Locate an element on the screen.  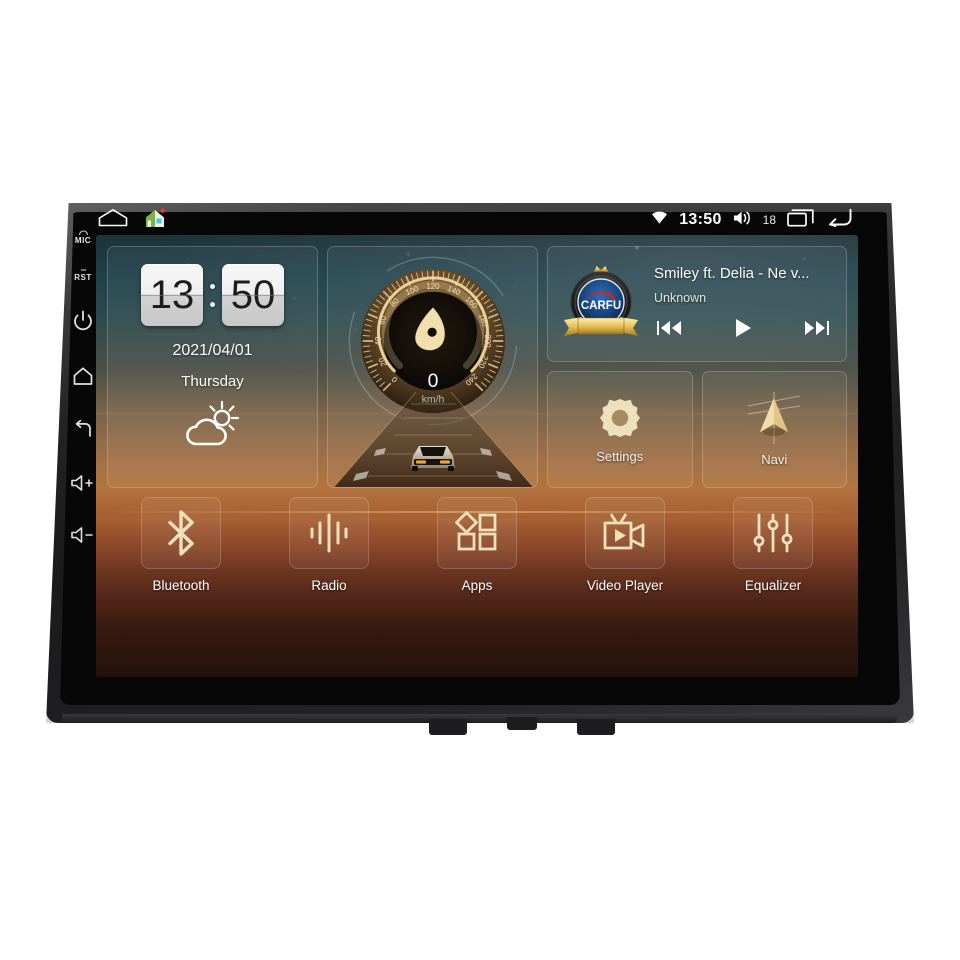
clock-hours-card: 13 is located at coordinates (172, 295).